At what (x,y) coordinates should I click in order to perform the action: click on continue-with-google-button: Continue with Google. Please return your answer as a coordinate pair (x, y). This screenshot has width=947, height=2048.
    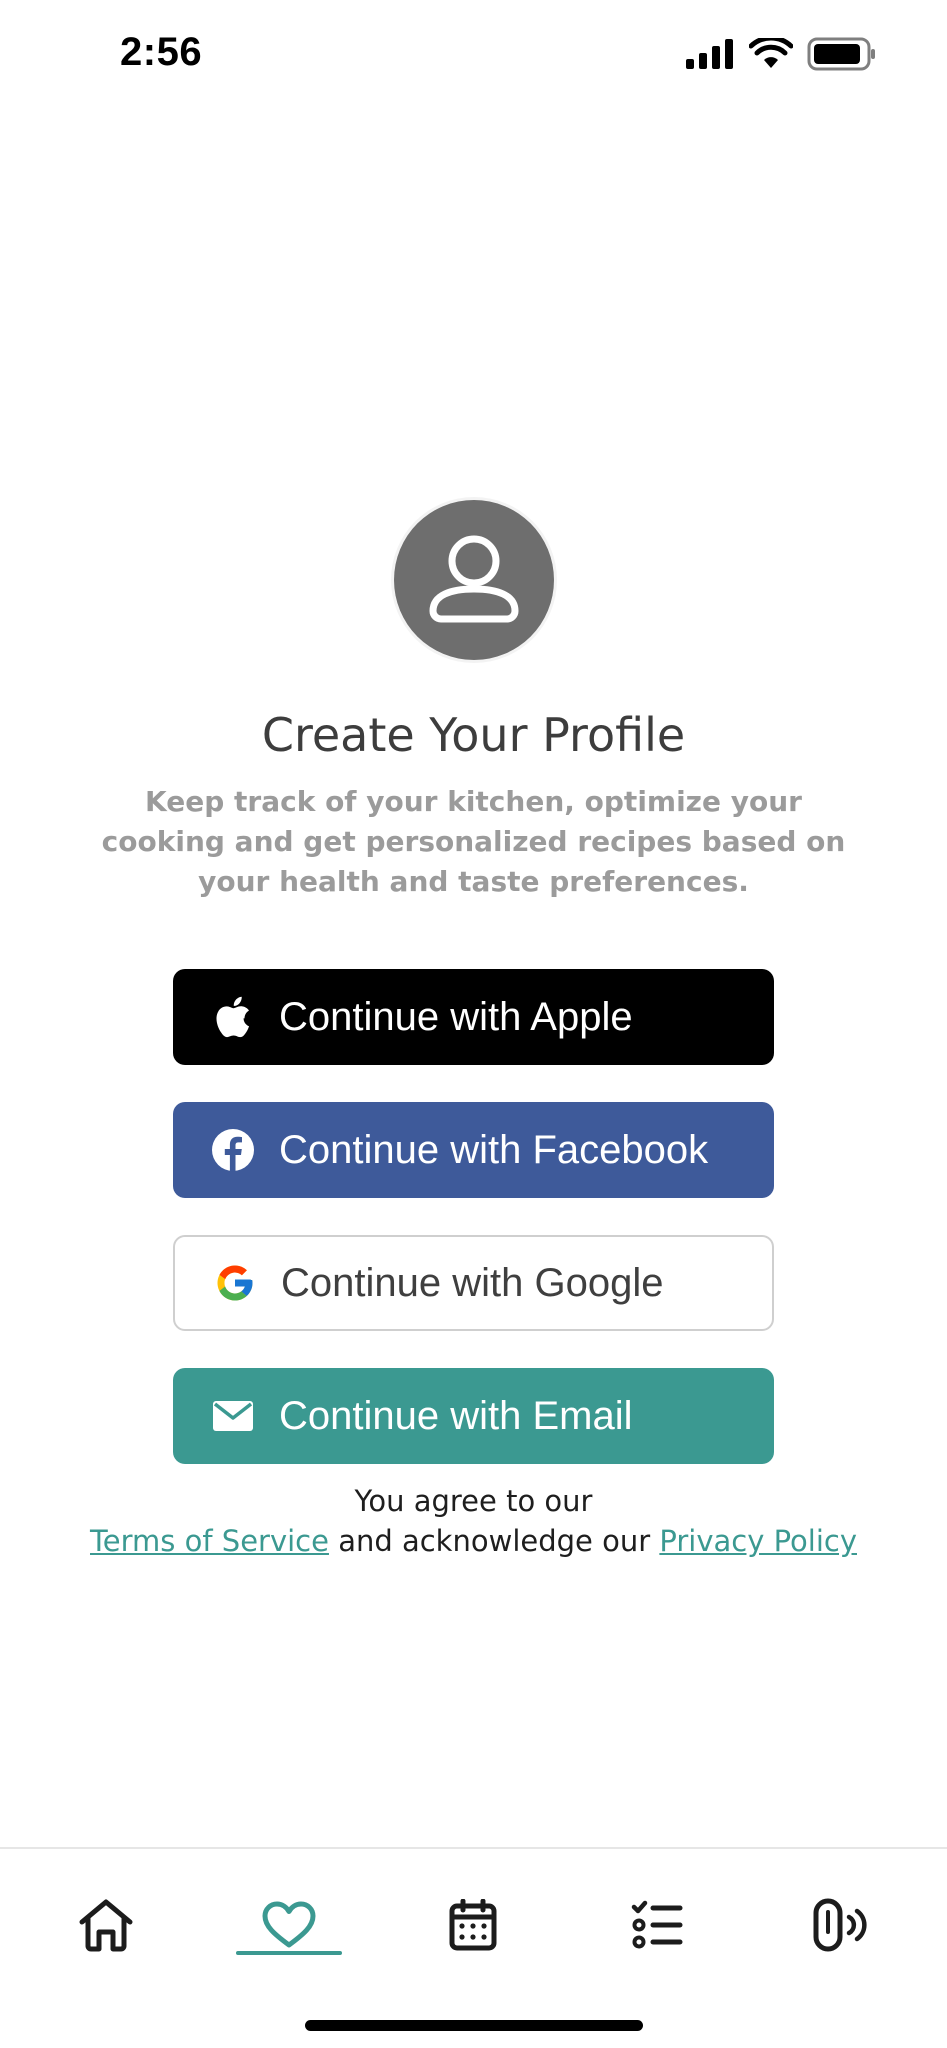
    Looking at the image, I should click on (473, 1283).